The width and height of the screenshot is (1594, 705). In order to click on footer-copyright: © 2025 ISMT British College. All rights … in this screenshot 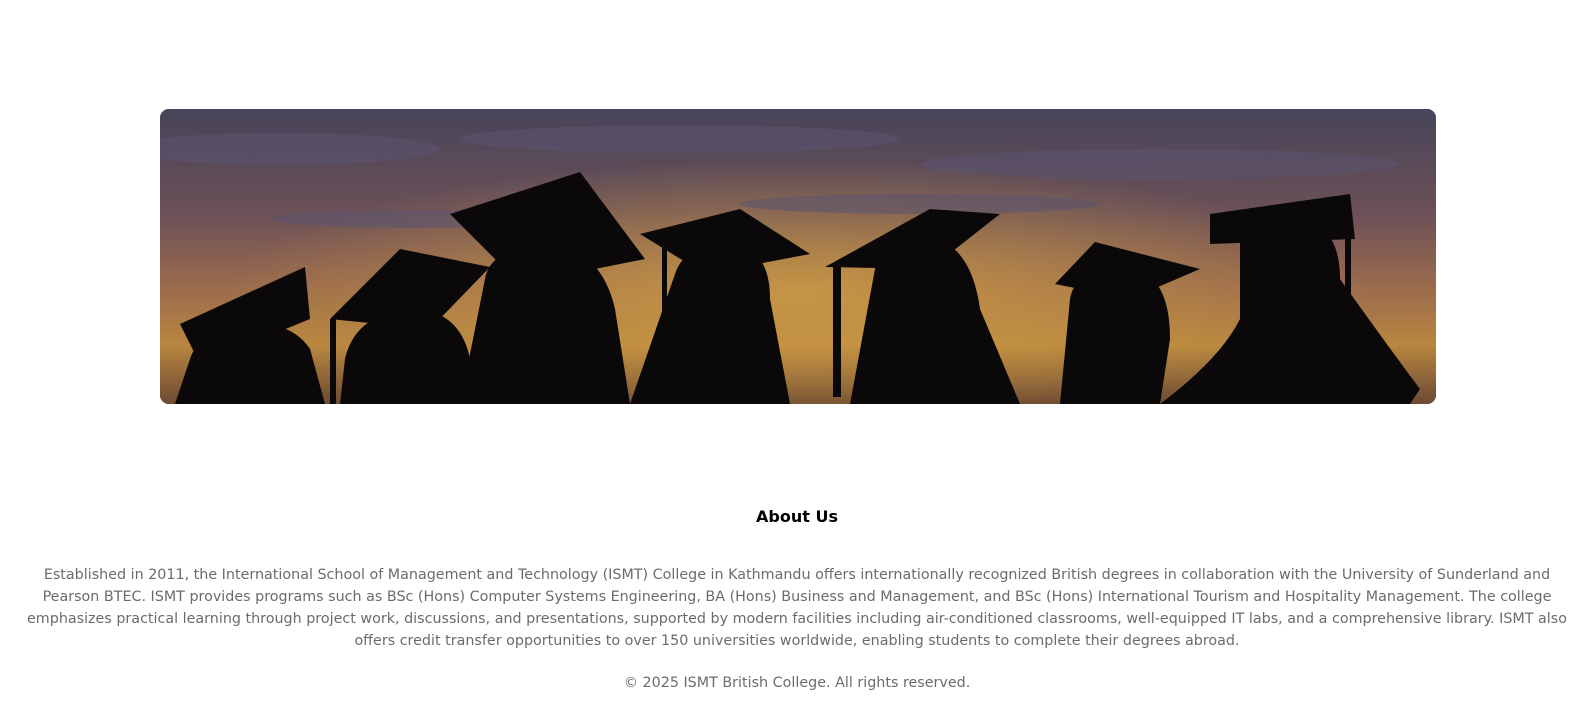, I will do `click(797, 683)`.